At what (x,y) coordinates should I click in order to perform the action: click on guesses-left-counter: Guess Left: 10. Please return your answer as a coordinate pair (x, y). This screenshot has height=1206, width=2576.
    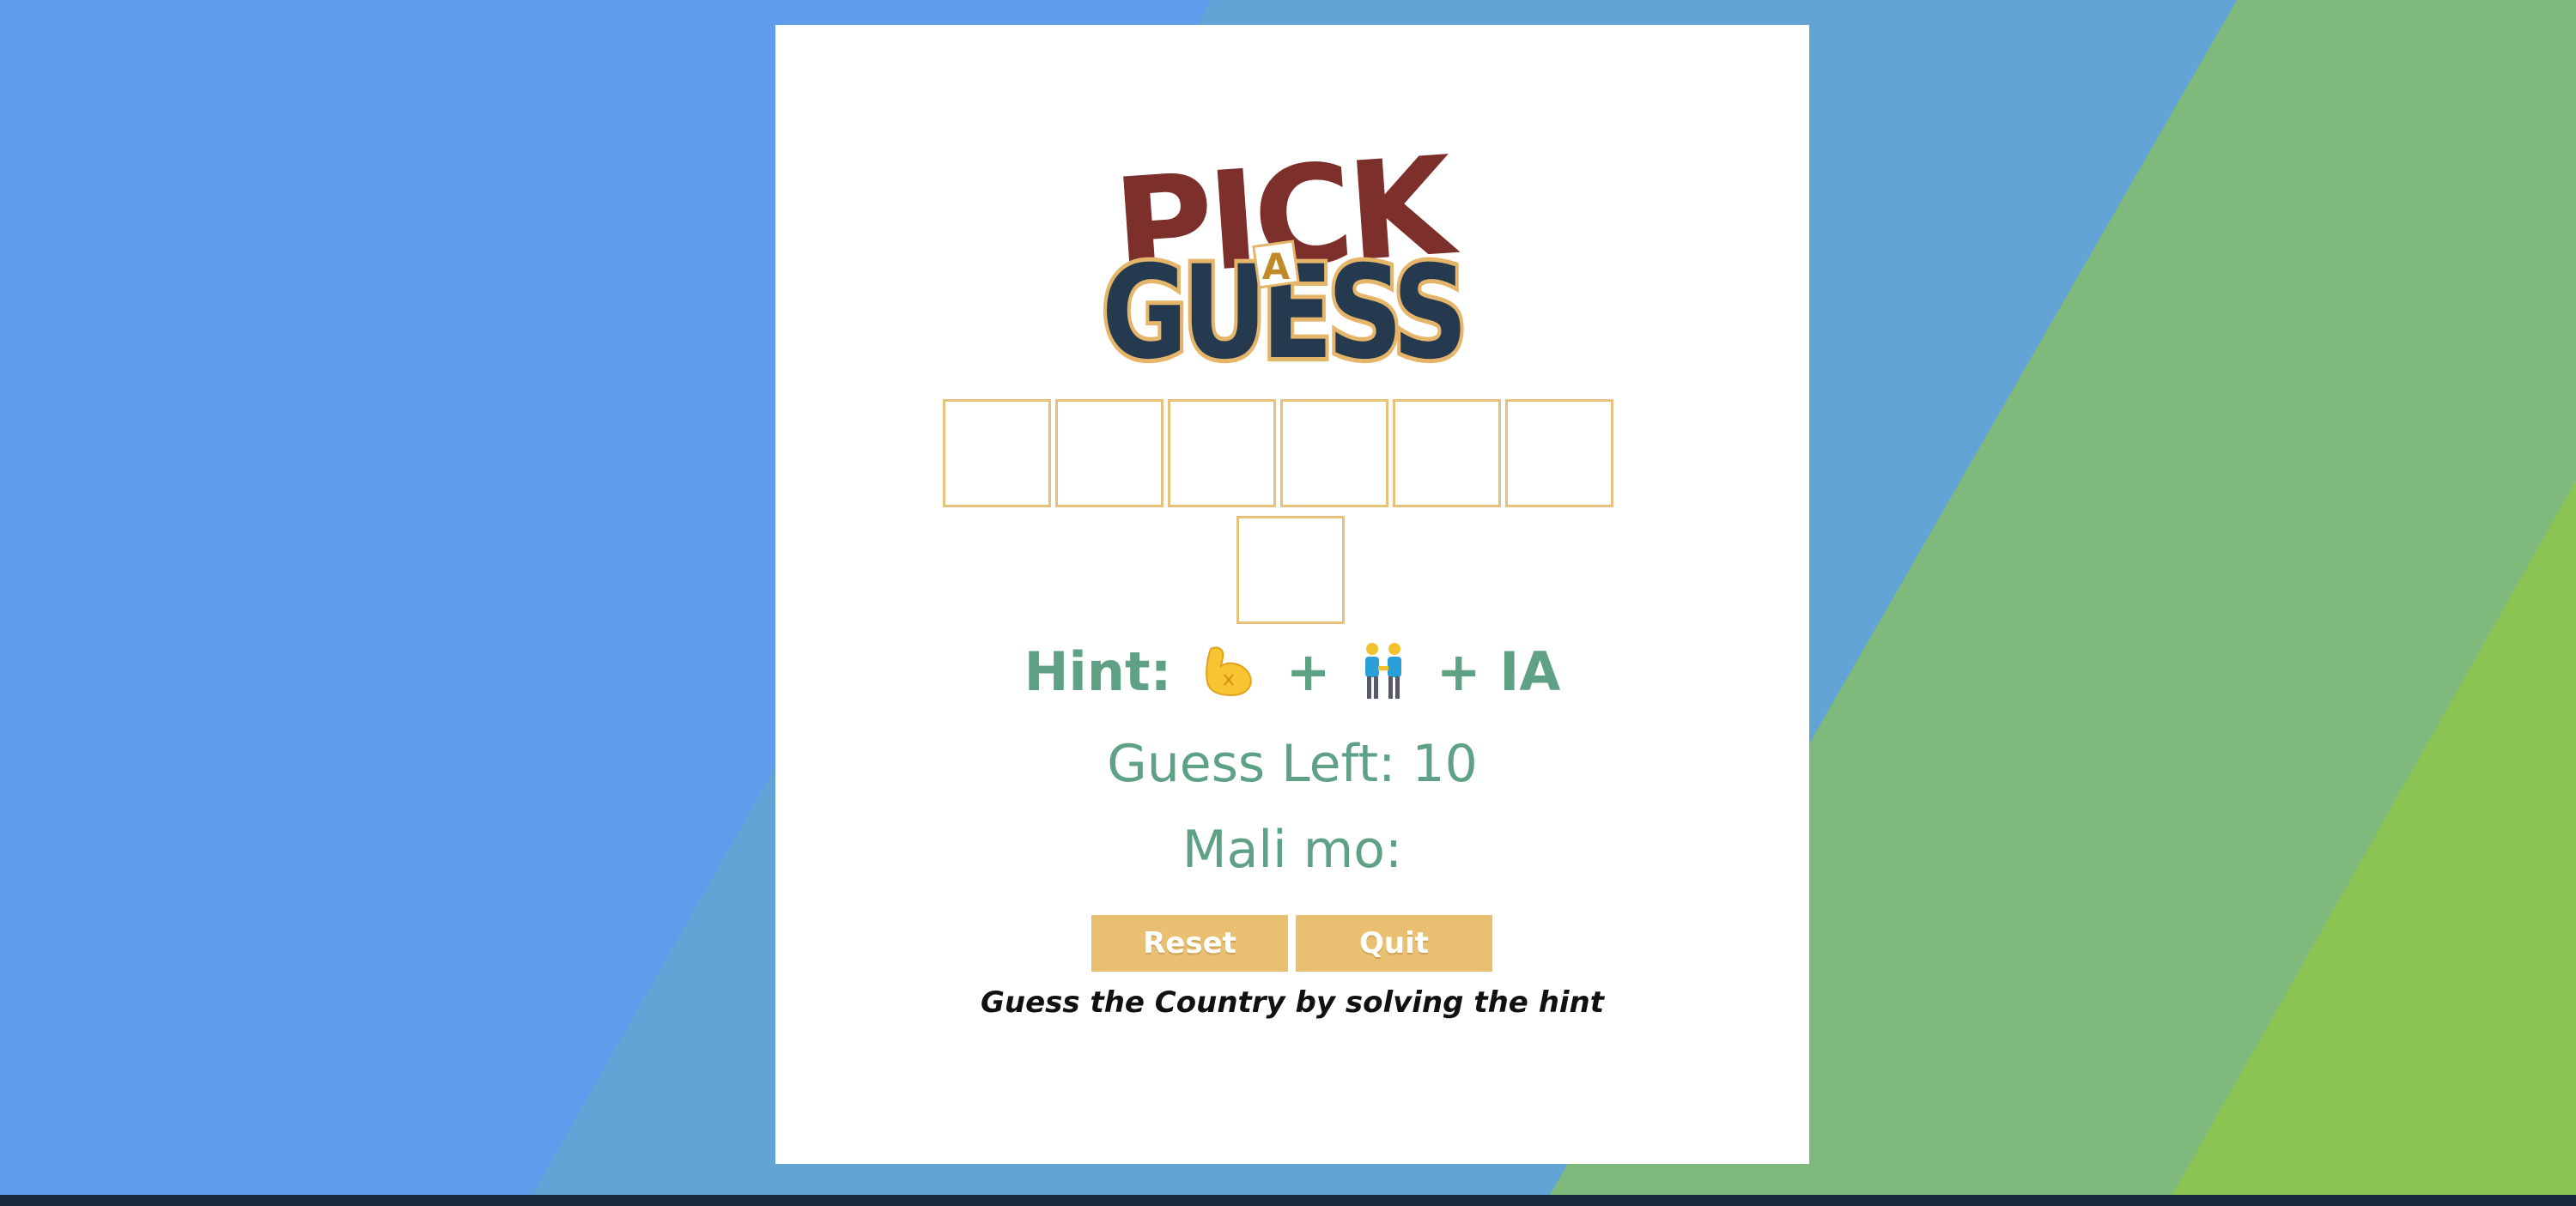
    Looking at the image, I should click on (1292, 764).